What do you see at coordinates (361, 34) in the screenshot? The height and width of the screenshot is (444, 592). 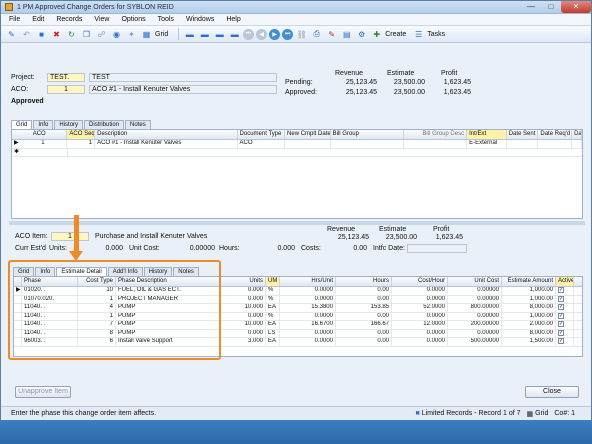 I see `options-icon: ⚙` at bounding box center [361, 34].